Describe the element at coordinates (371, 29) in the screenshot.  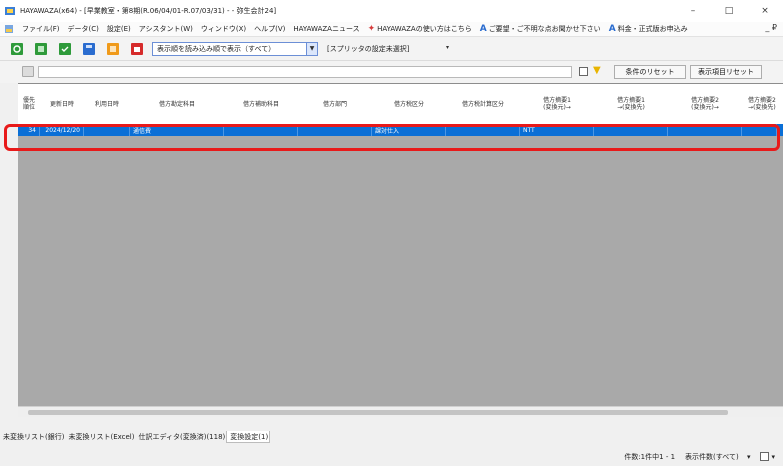
I see `hayawaza-logo-icon: ✦` at that location.